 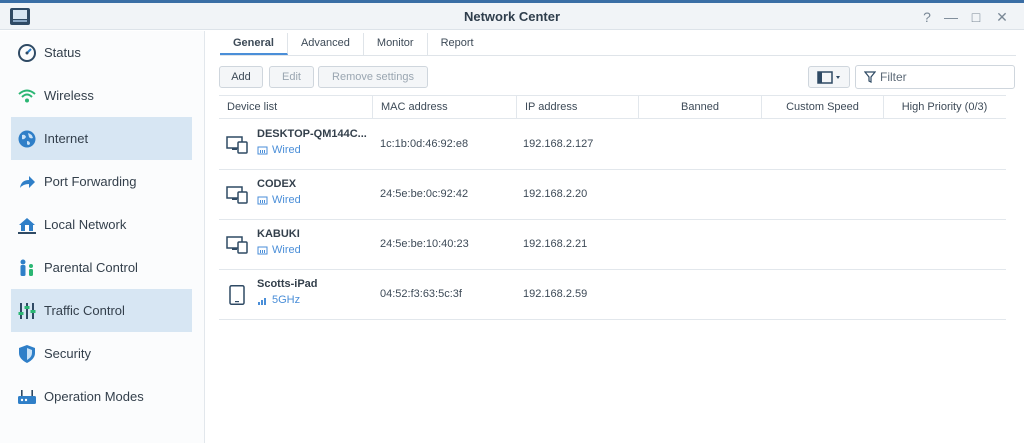 I want to click on sidebar-item-label: Status, so click(x=62, y=52).